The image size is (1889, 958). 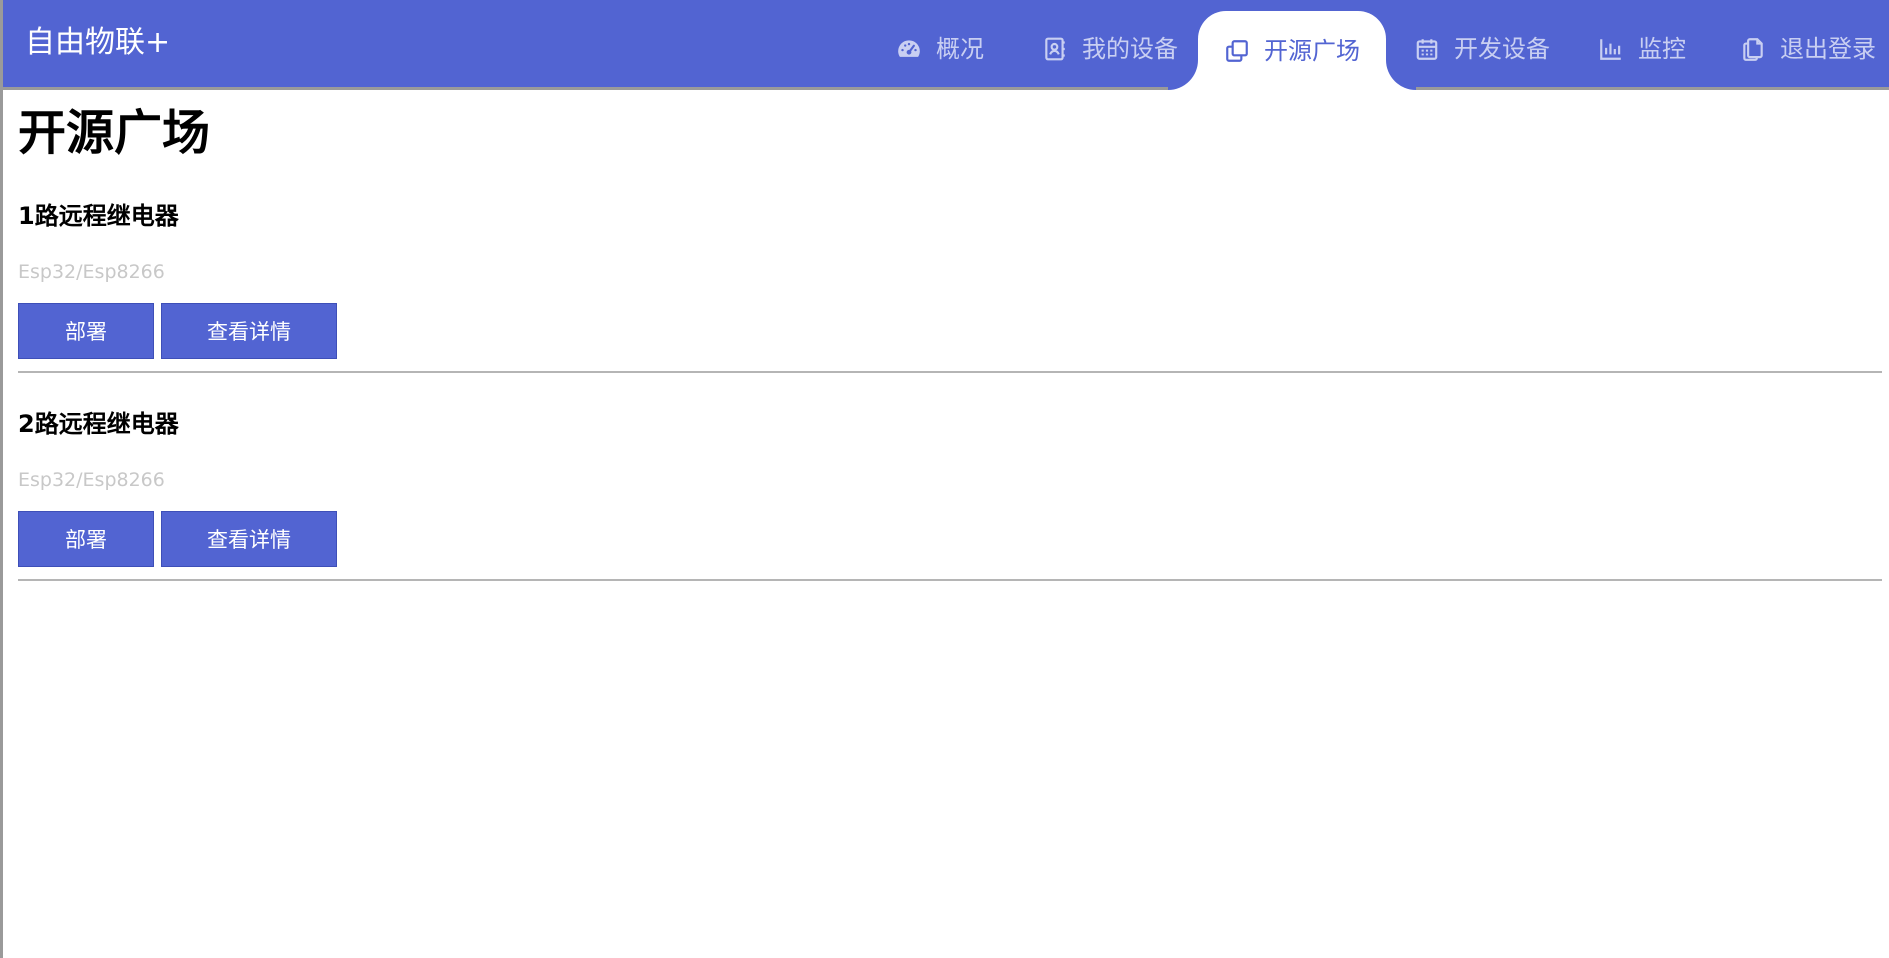 What do you see at coordinates (1662, 49) in the screenshot?
I see `nav-label: 监控` at bounding box center [1662, 49].